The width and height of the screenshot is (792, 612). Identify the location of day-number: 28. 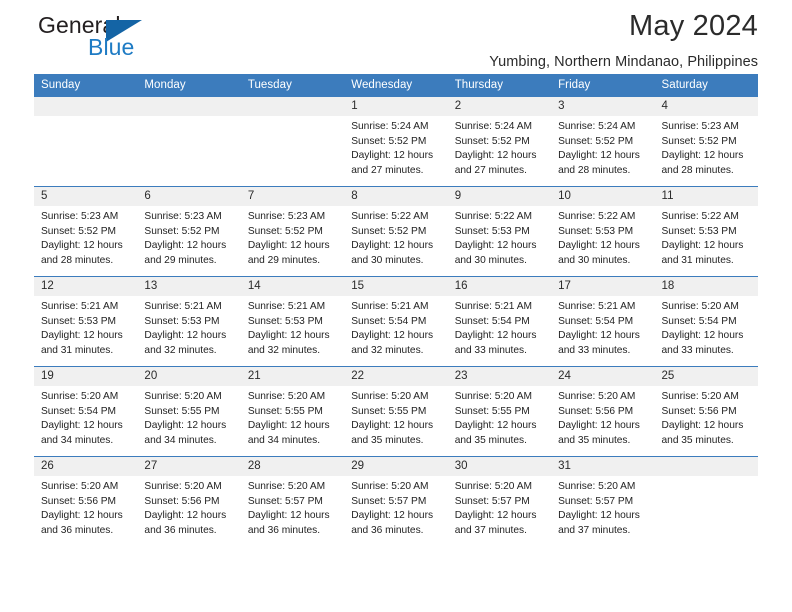
(292, 466).